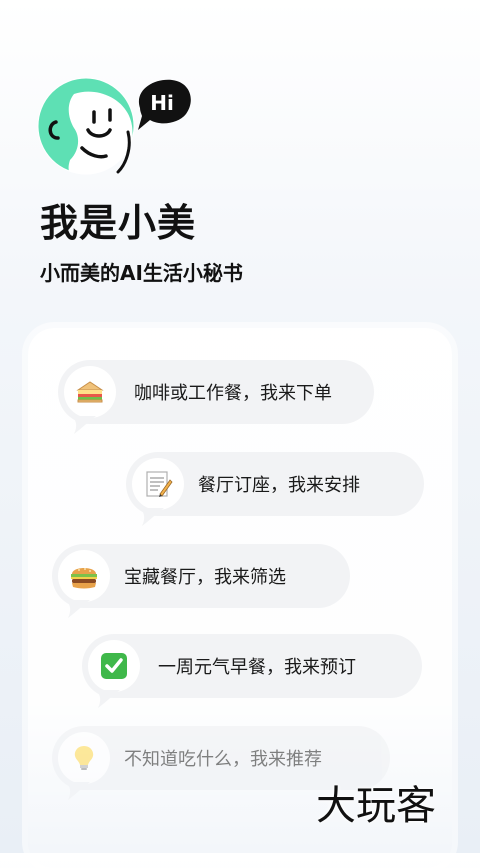  What do you see at coordinates (376, 806) in the screenshot?
I see `watermark-text: 大玩客` at bounding box center [376, 806].